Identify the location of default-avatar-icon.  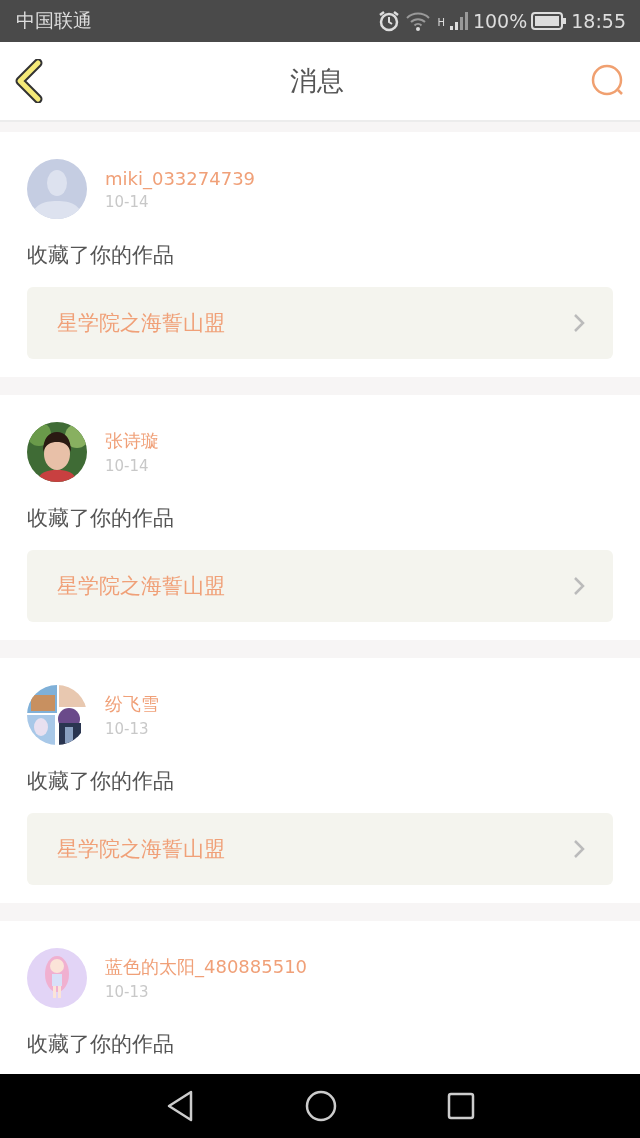
(57, 189).